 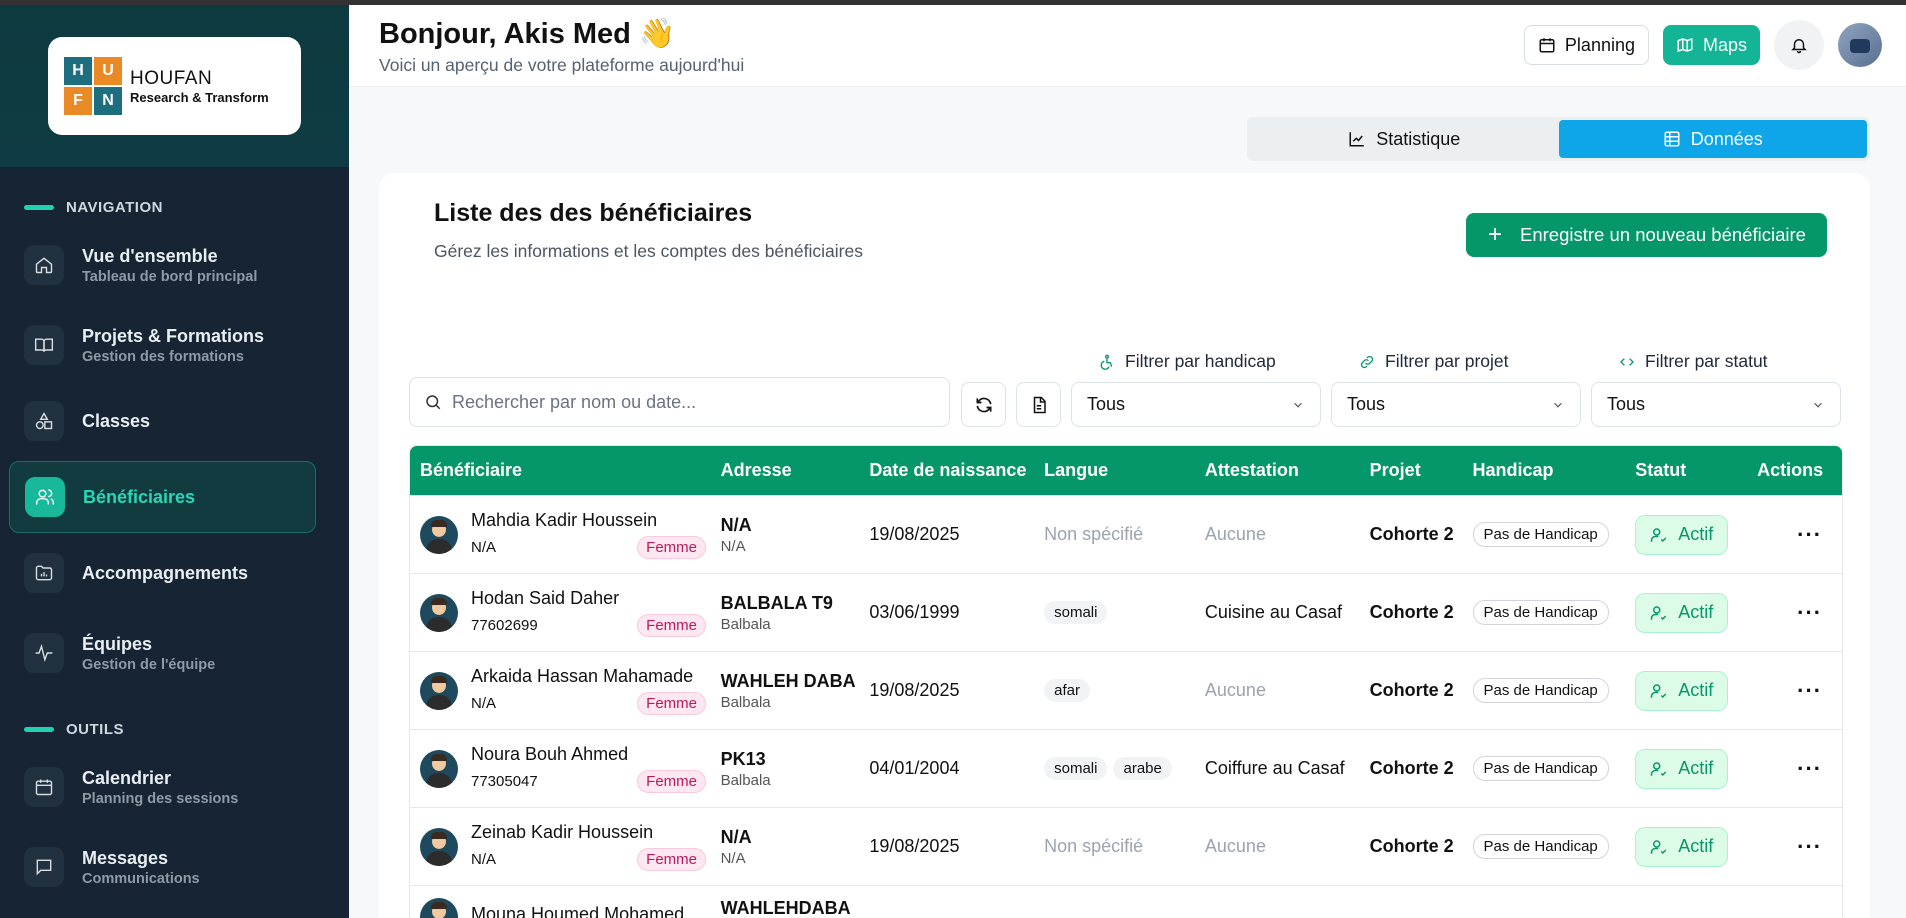 What do you see at coordinates (588, 520) in the screenshot?
I see `beneficiary-name: Mahdia Kadir Houssein` at bounding box center [588, 520].